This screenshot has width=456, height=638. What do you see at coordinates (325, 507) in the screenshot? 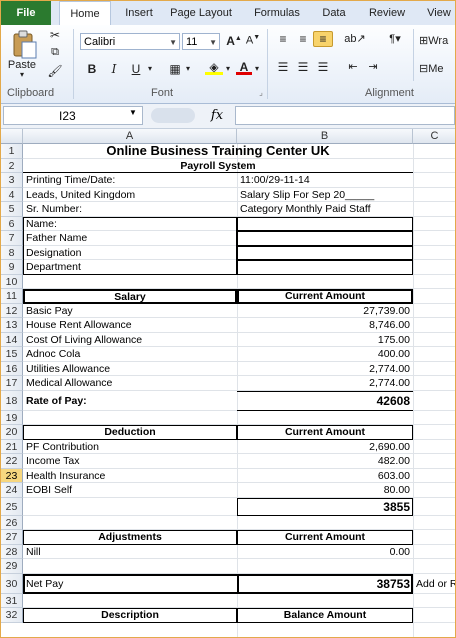
I see `cell-b25: 3855` at bounding box center [325, 507].